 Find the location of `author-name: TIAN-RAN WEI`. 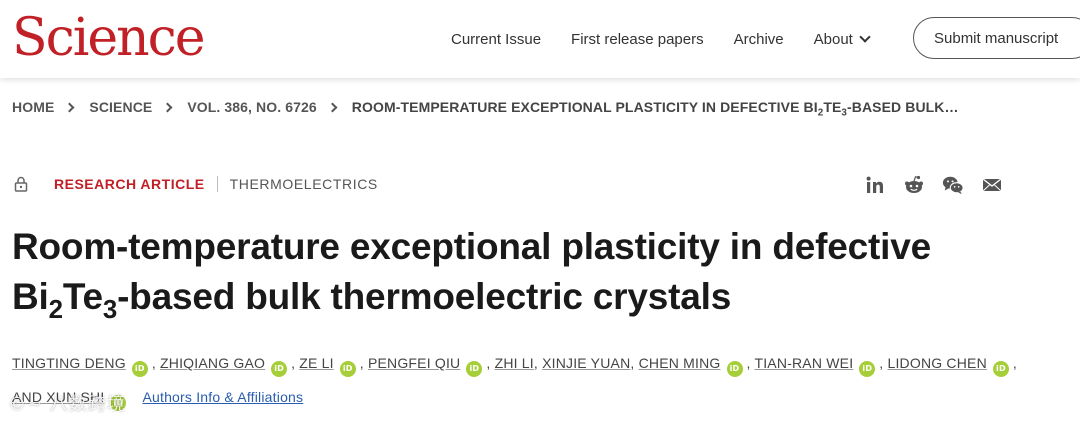

author-name: TIAN-RAN WEI is located at coordinates (803, 363).